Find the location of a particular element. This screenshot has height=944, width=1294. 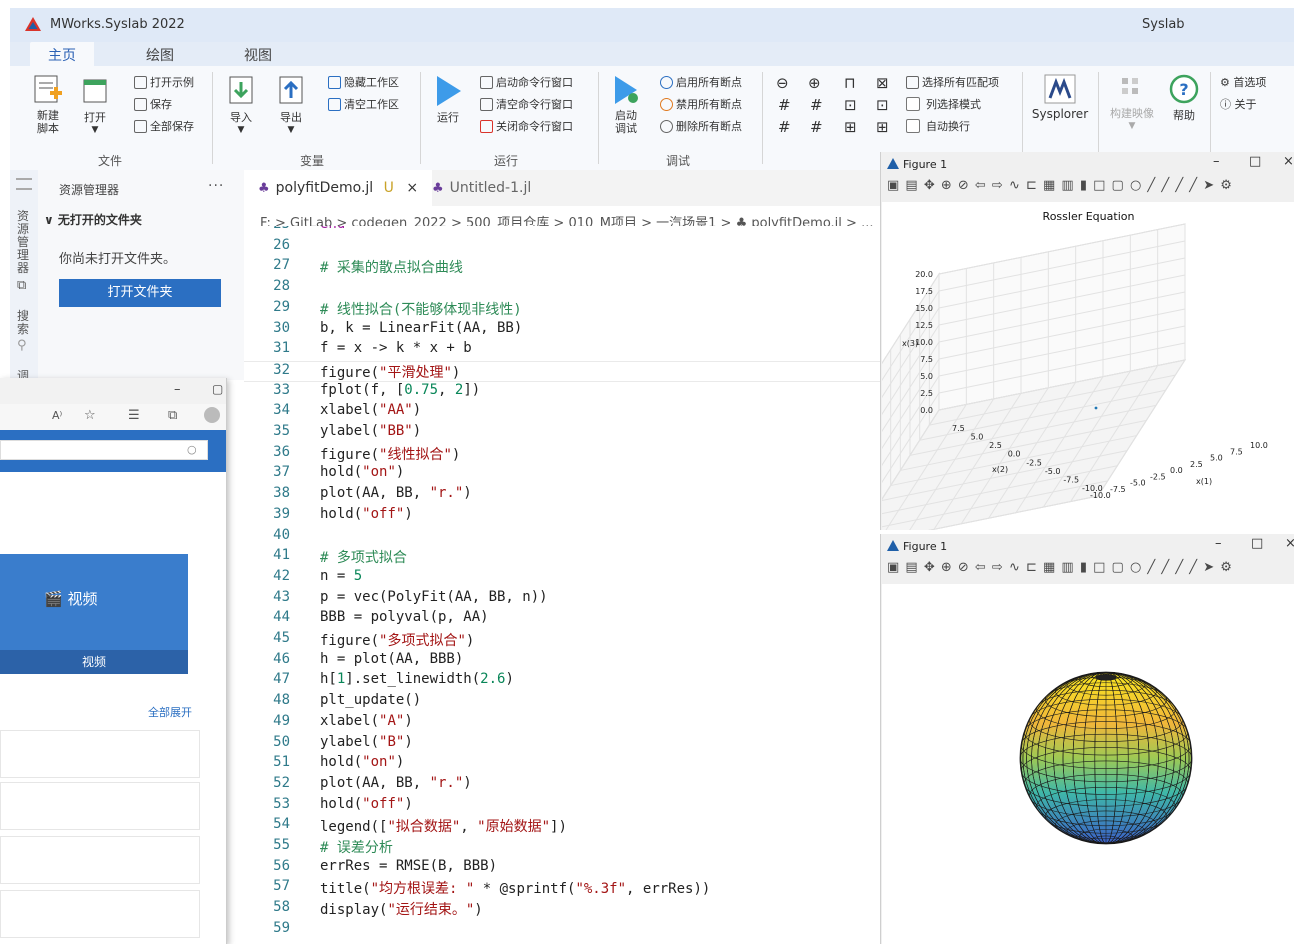

code-line: 48 plt_update() is located at coordinates (562, 702).